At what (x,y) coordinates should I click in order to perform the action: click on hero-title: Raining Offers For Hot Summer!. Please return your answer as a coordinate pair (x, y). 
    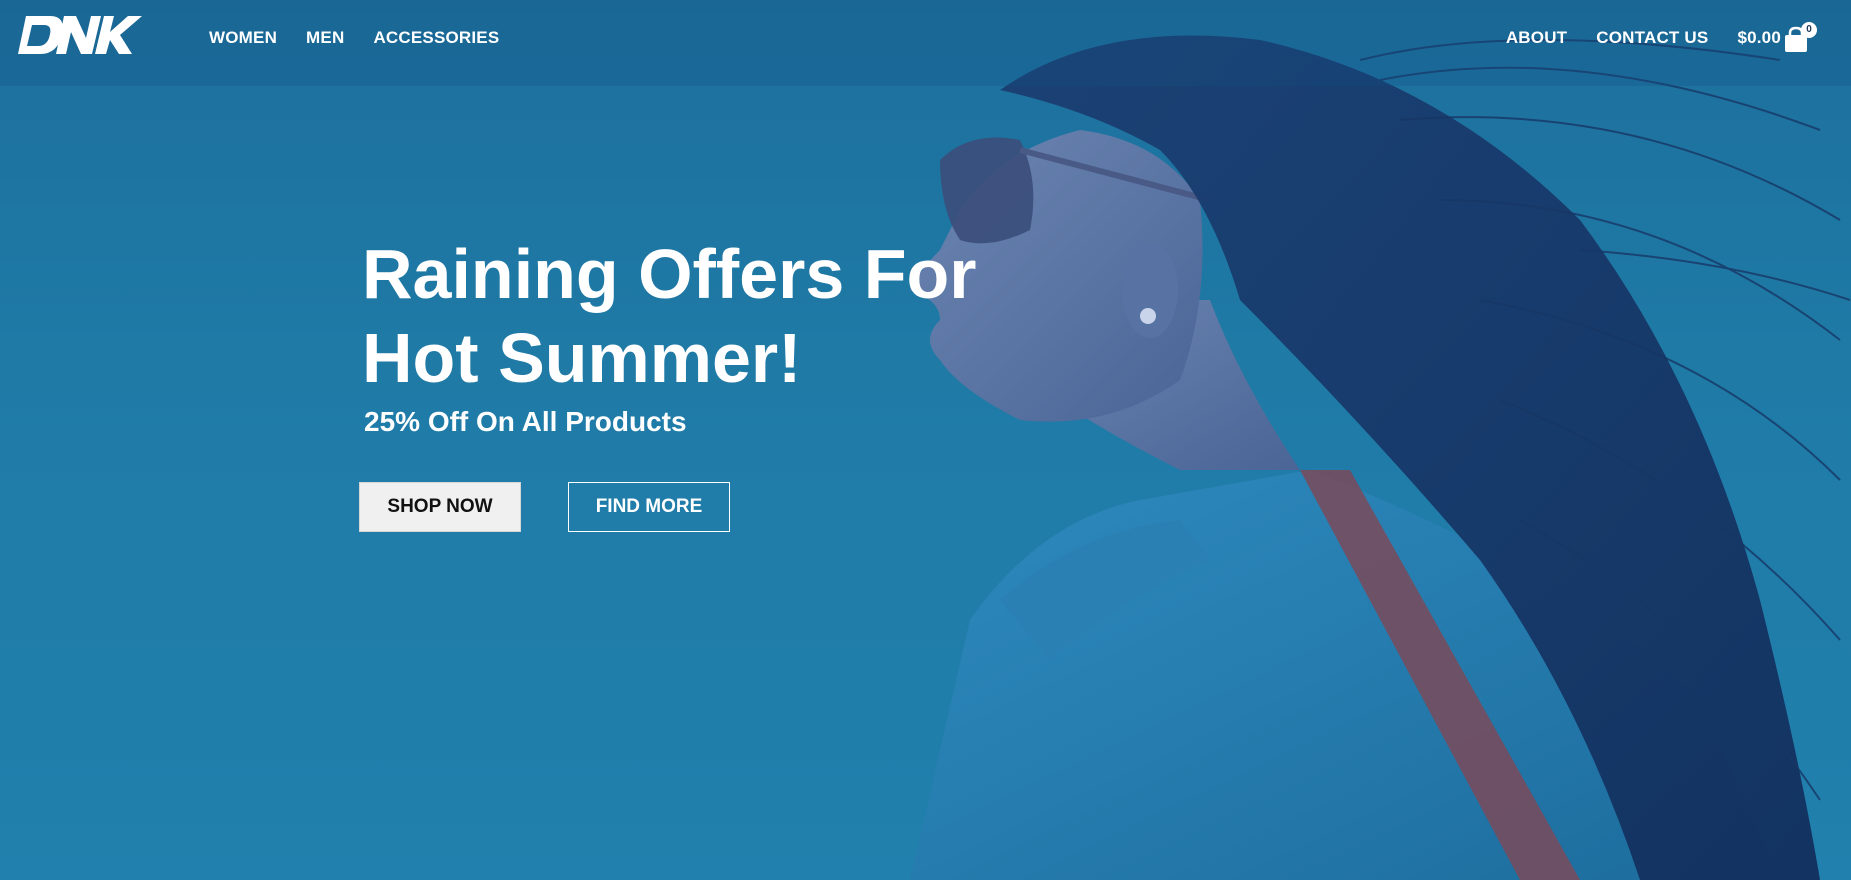
    Looking at the image, I should click on (672, 316).